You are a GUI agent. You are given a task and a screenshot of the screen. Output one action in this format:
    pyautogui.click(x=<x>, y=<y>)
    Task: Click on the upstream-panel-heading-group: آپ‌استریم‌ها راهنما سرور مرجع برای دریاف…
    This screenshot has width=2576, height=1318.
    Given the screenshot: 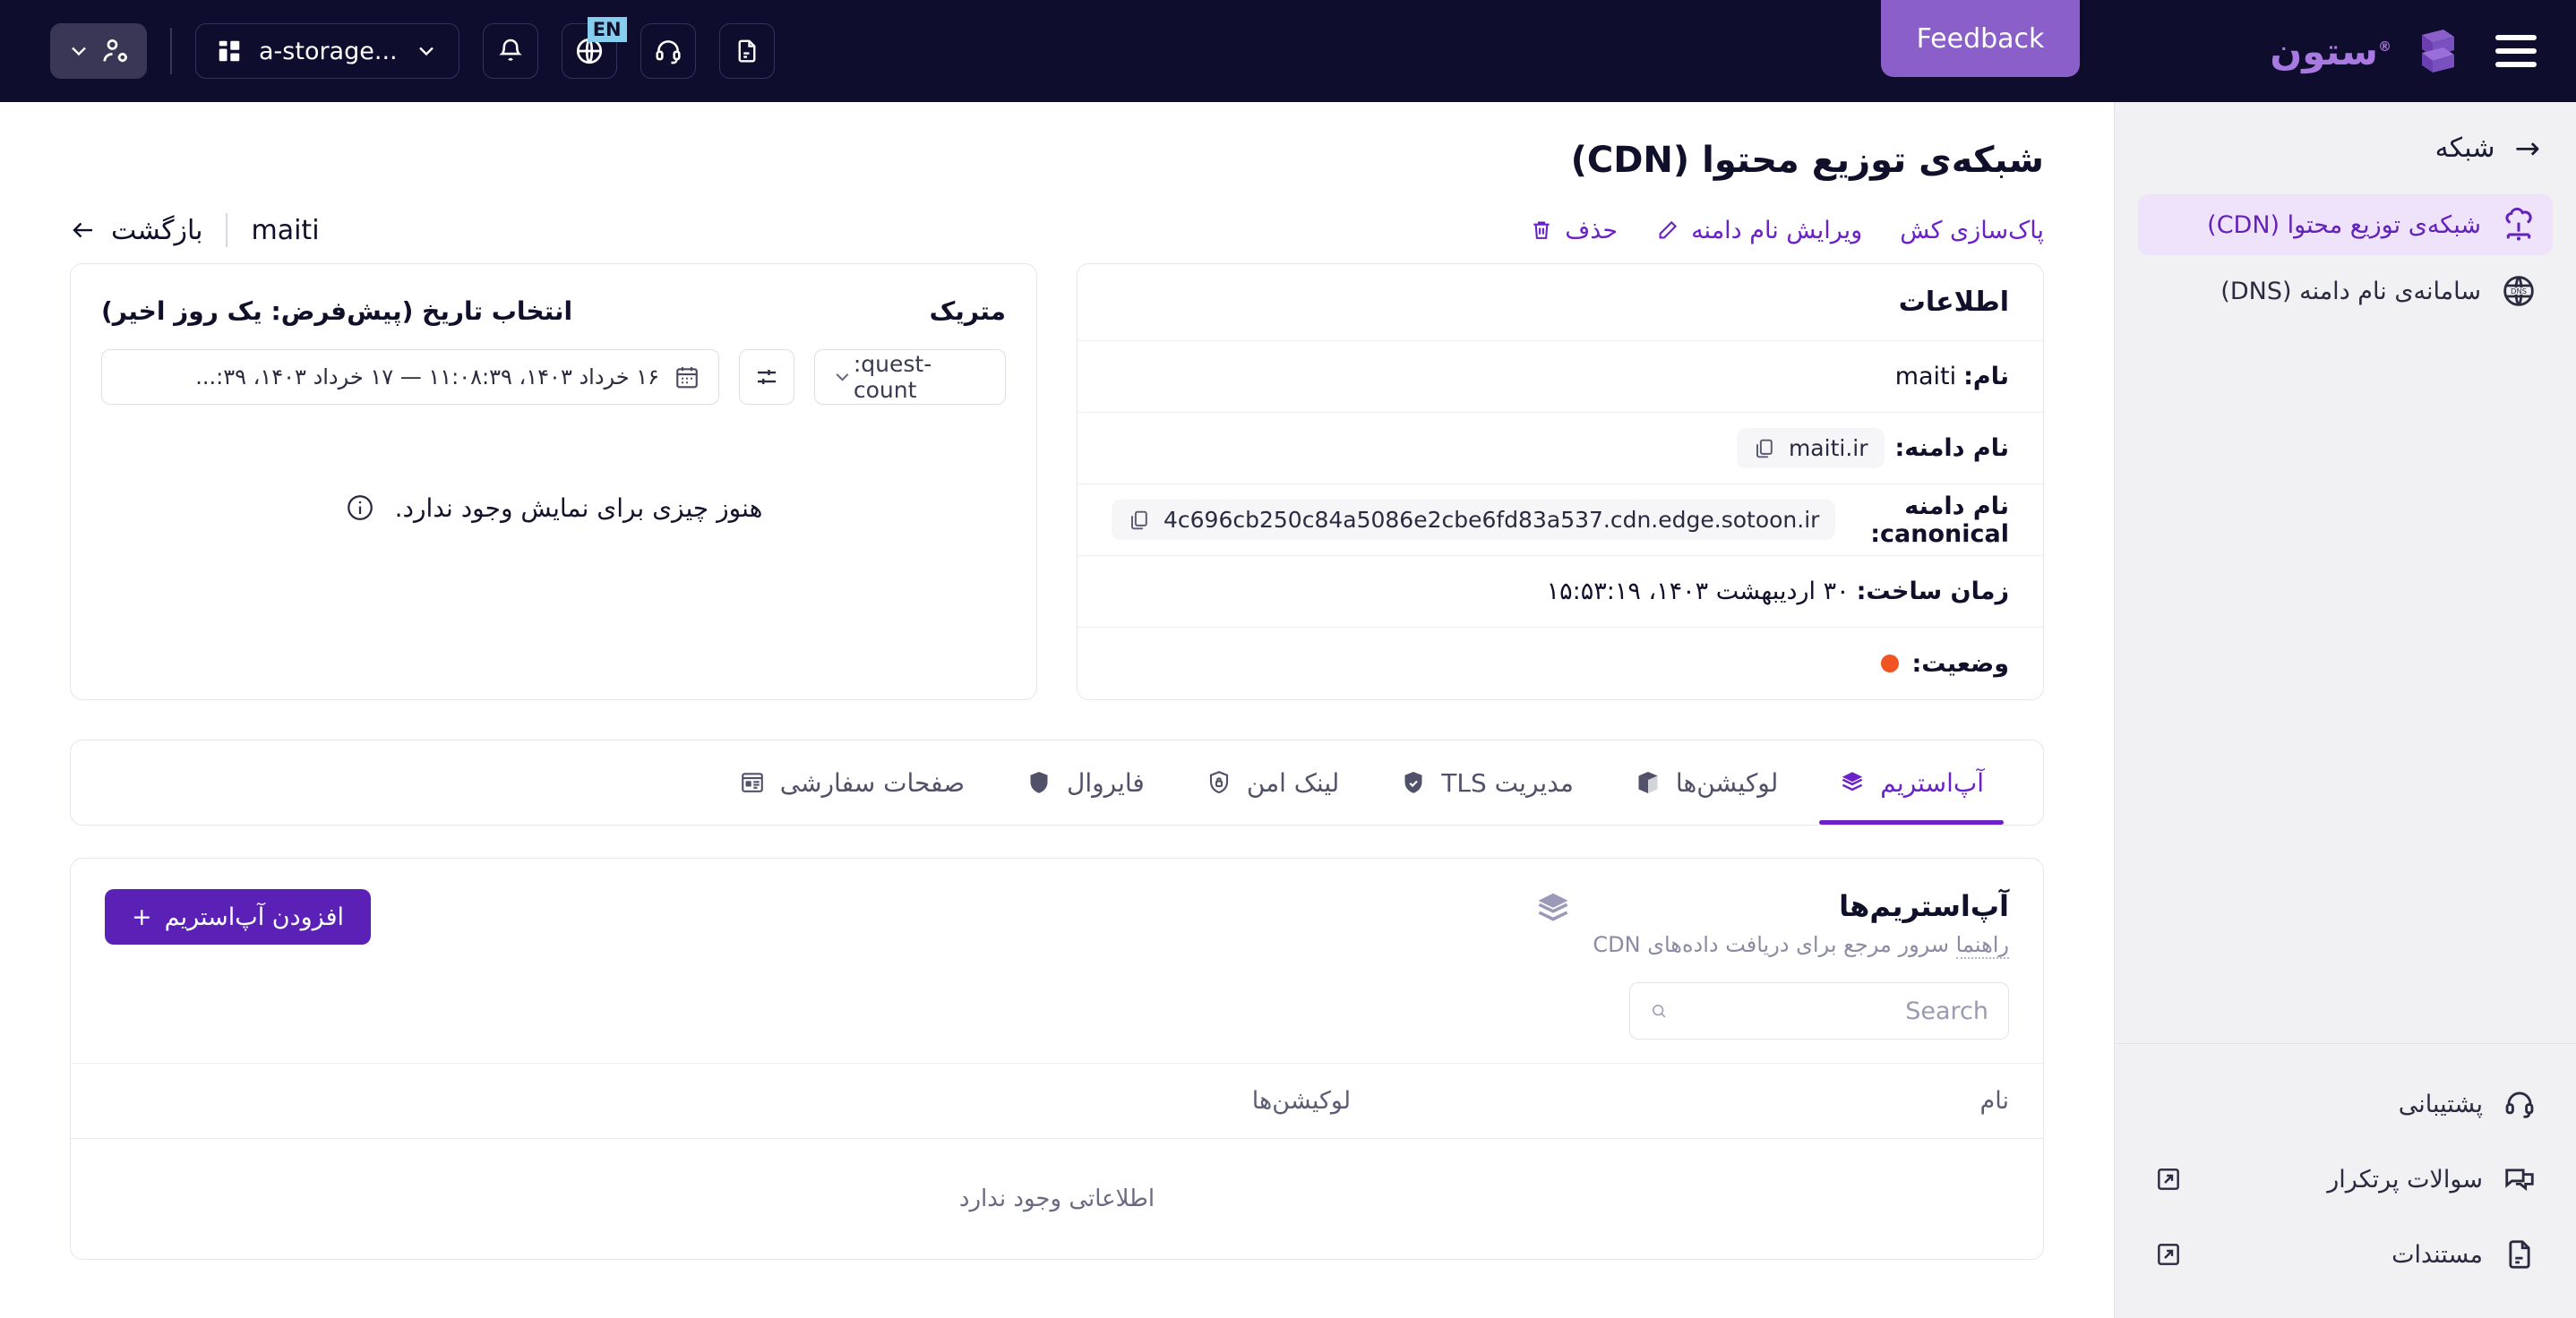 What is the action you would take?
    pyautogui.click(x=1771, y=924)
    